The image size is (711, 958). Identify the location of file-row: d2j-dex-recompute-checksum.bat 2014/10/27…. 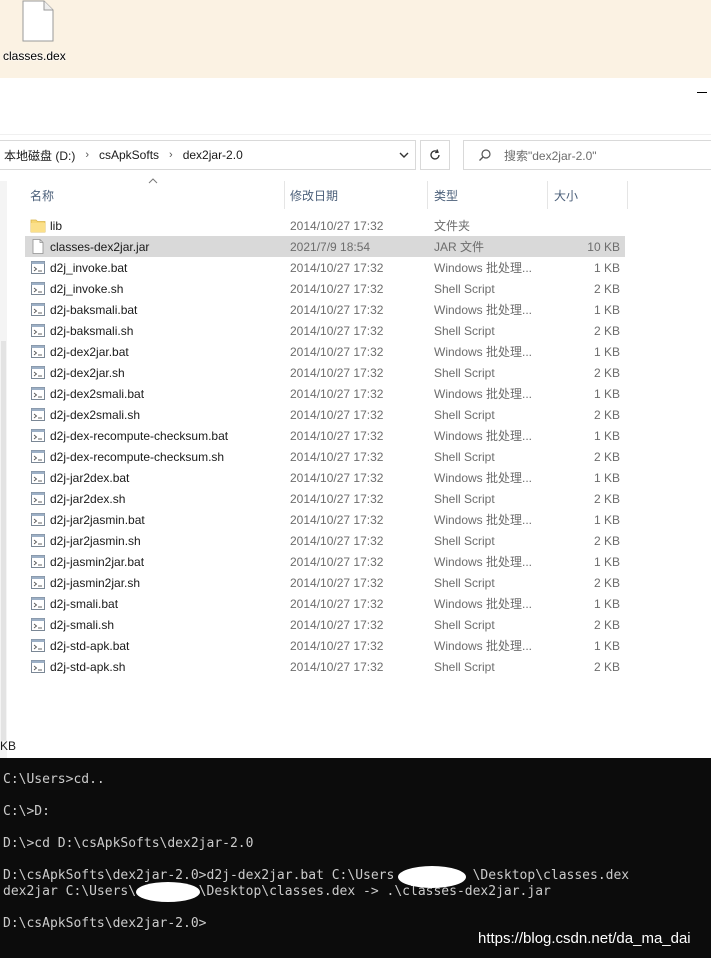
(325, 435).